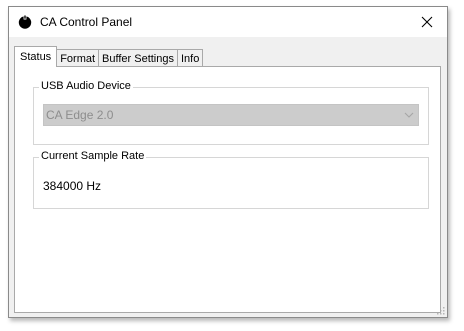 This screenshot has height=331, width=464. I want to click on sample-rate-value: 384000 Hz, so click(72, 186).